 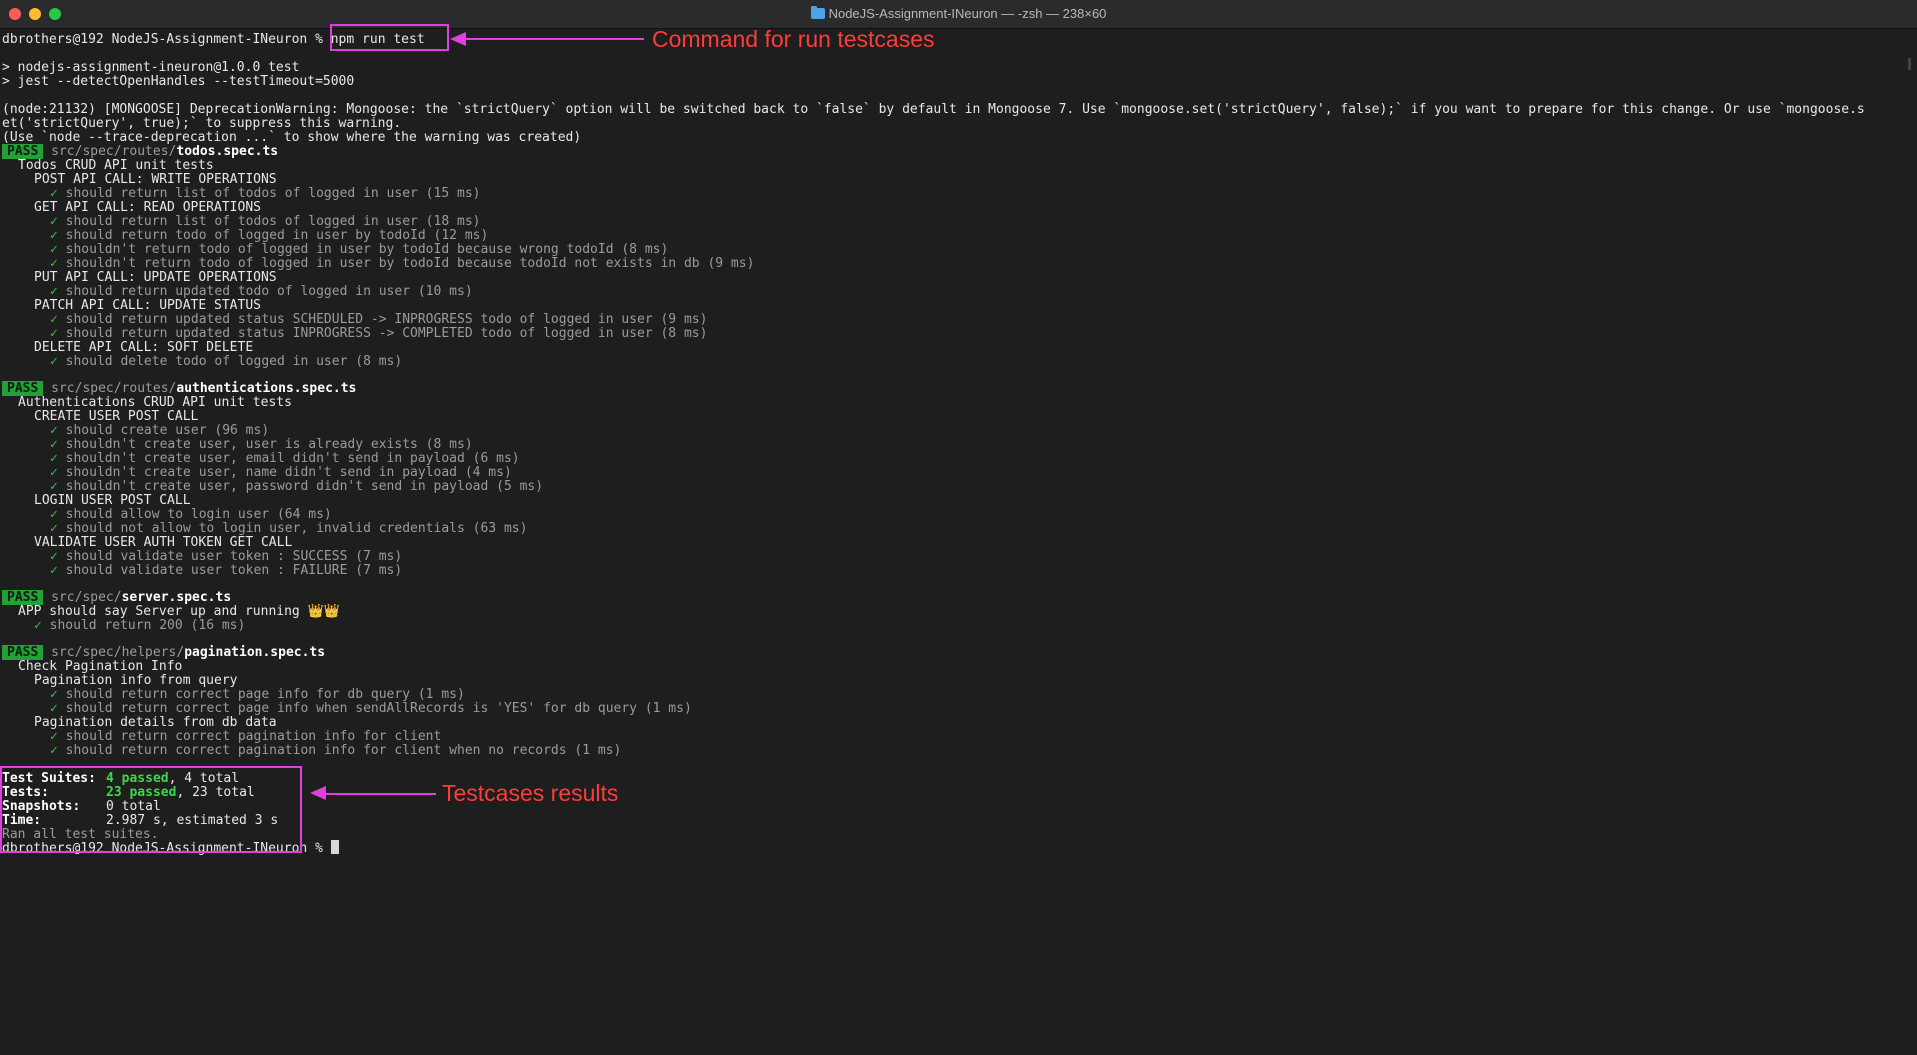 What do you see at coordinates (318, 793) in the screenshot?
I see `results-arrow-head` at bounding box center [318, 793].